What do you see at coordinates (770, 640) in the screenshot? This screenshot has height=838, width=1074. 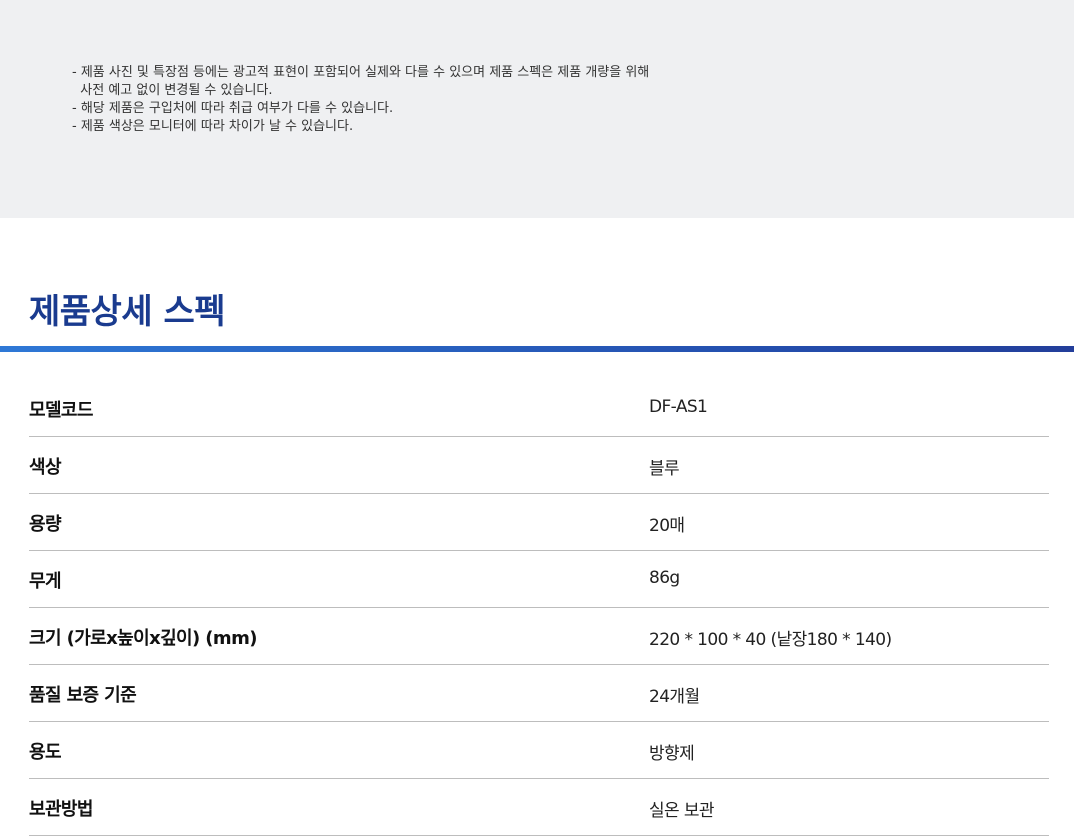 I see `spec-value: 220 * 100 * 40 (낱장180 * 140)` at bounding box center [770, 640].